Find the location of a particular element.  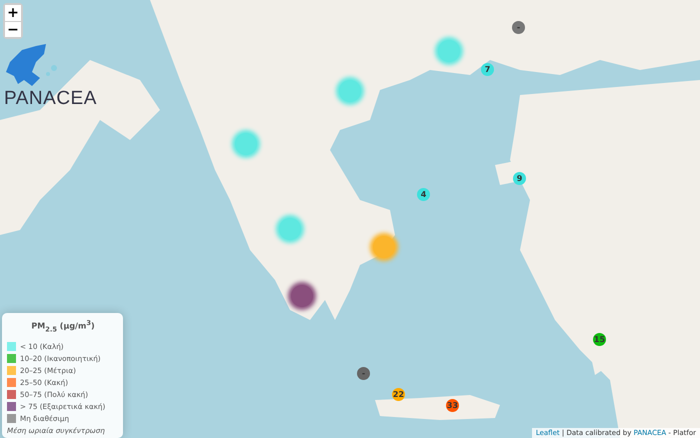

logo-text: PANACEA is located at coordinates (50, 99).